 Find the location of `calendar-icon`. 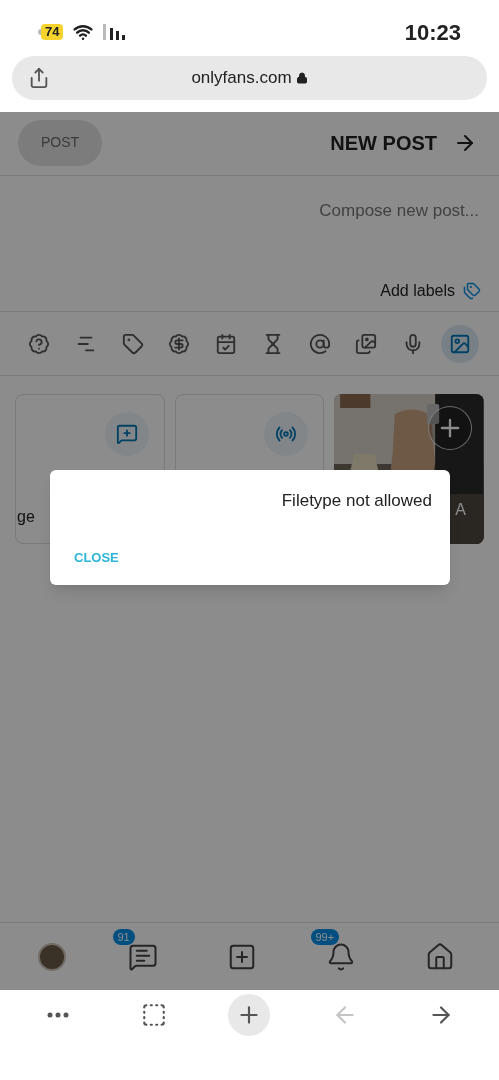

calendar-icon is located at coordinates (226, 343).